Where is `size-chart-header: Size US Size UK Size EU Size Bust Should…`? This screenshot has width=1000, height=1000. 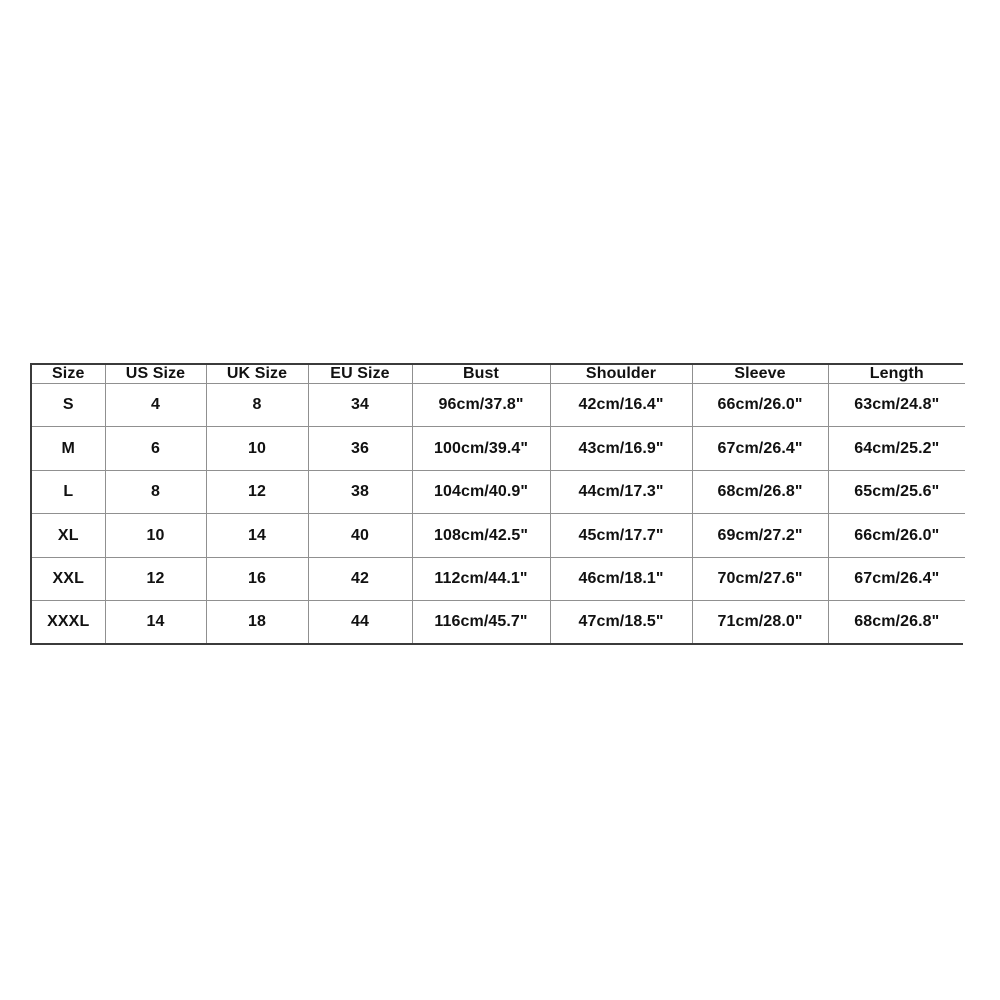
size-chart-header: Size US Size UK Size EU Size Bust Should… is located at coordinates (498, 374).